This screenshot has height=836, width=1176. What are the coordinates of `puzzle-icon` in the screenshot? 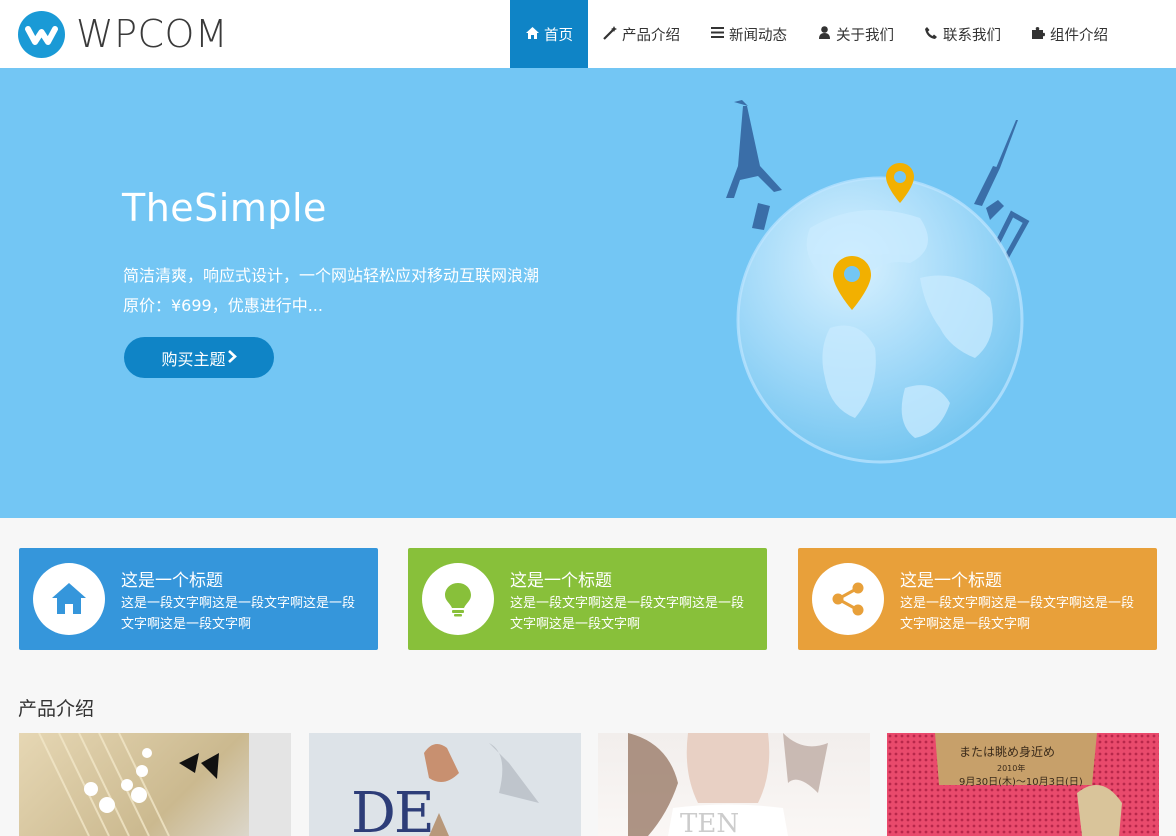 It's located at (1038, 34).